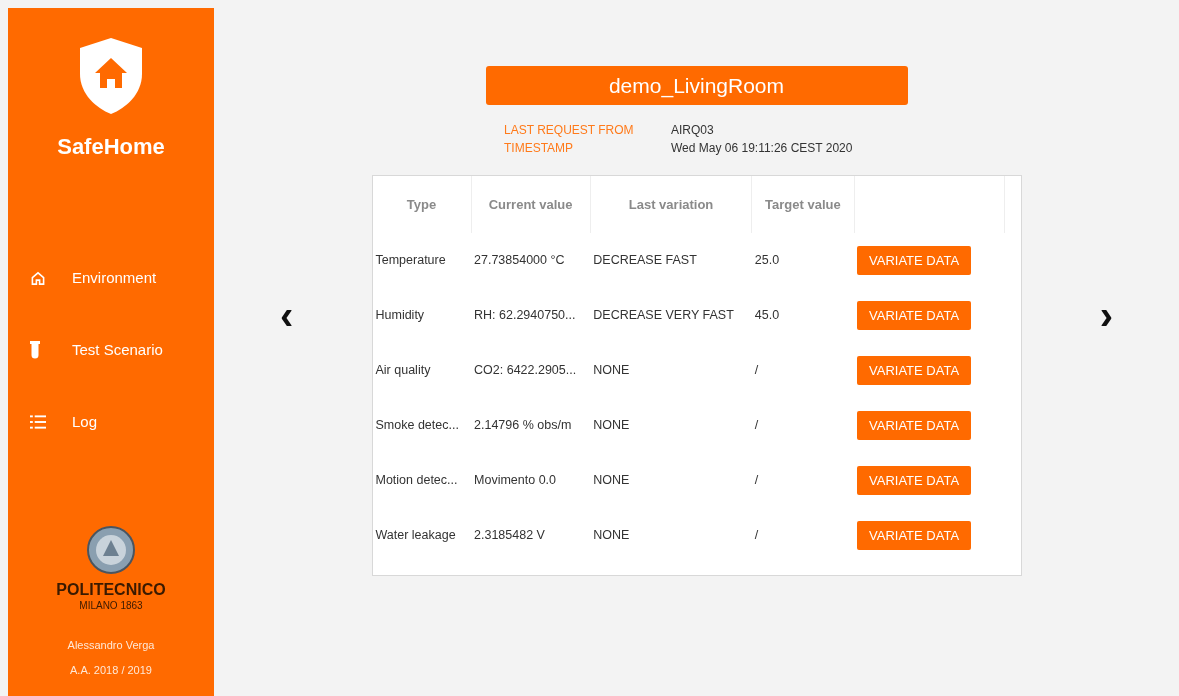  Describe the element at coordinates (509, 536) in the screenshot. I see `table-cell-text: 2.3185482 V` at that location.